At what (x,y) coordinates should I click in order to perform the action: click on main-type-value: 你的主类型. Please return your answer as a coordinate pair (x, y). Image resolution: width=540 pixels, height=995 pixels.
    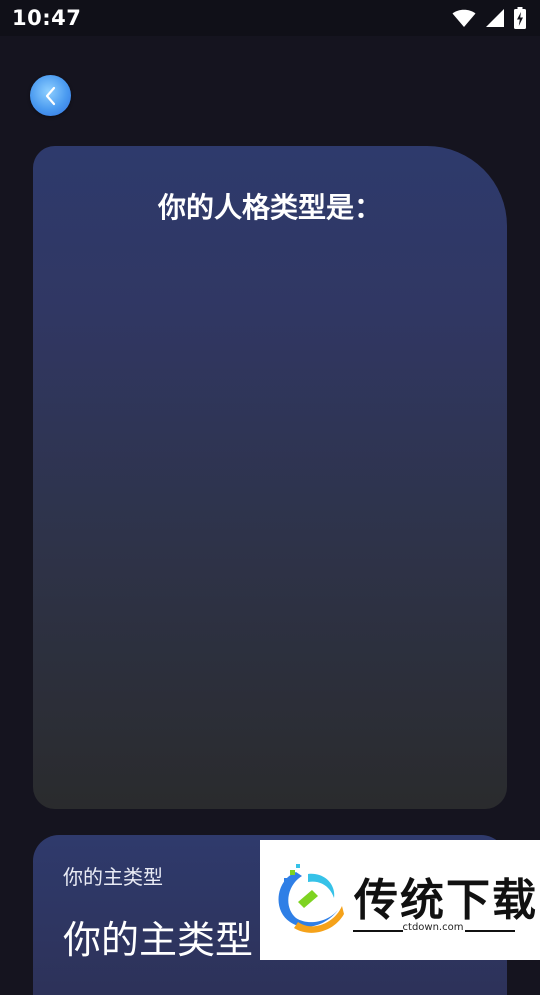
    Looking at the image, I should click on (158, 940).